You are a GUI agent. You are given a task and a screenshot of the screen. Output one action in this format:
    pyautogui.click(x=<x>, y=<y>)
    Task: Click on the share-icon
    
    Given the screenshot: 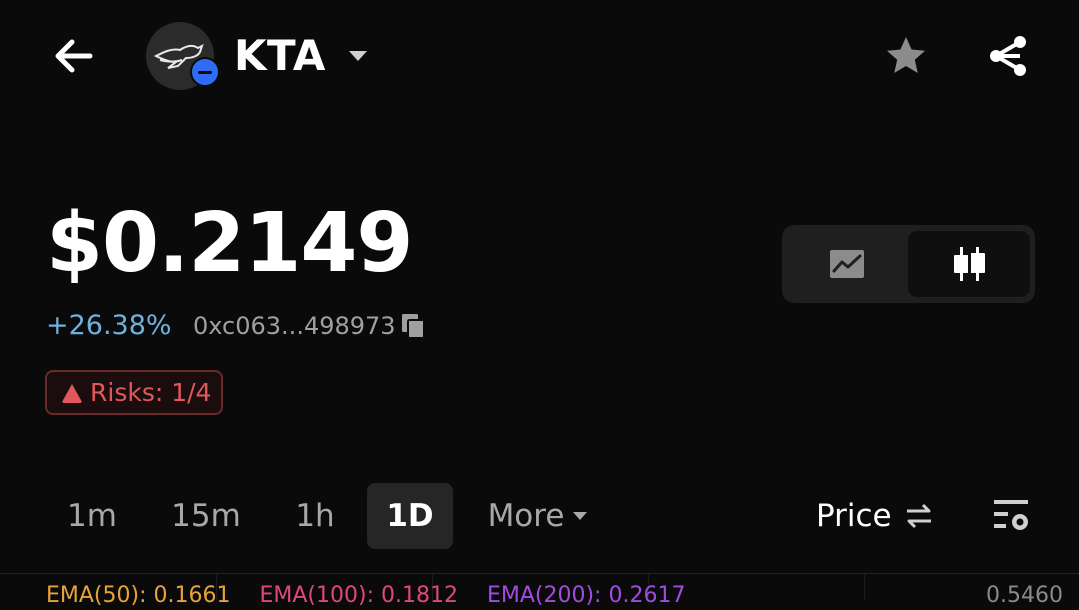 What is the action you would take?
    pyautogui.click(x=1008, y=56)
    